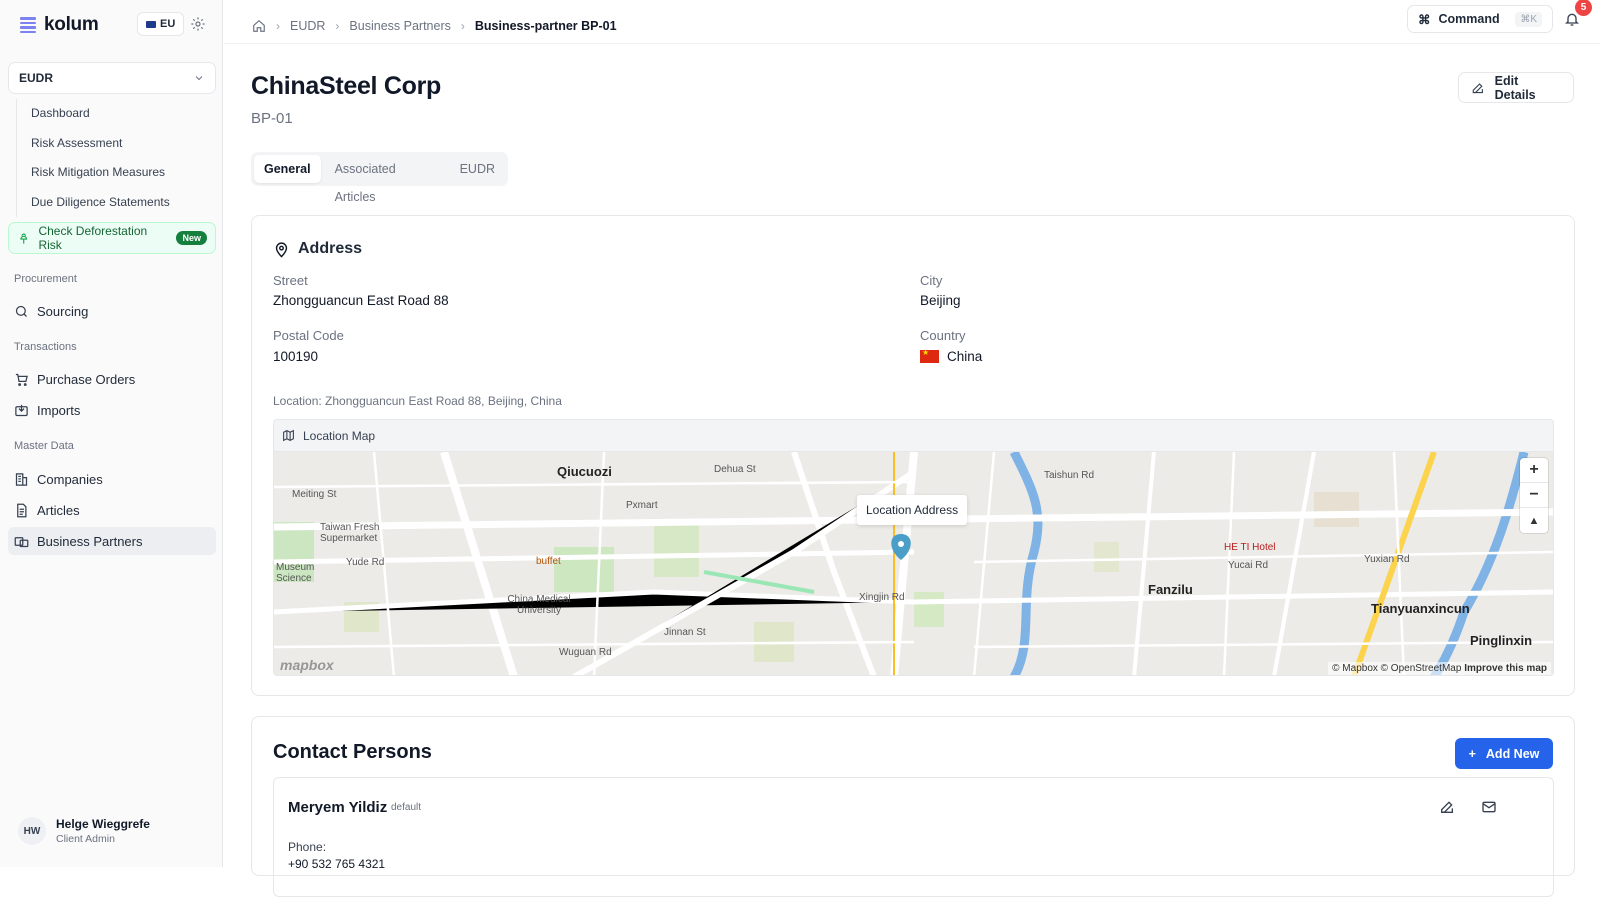 This screenshot has height=897, width=1600. Describe the element at coordinates (287, 169) in the screenshot. I see `tab-general: General` at that location.